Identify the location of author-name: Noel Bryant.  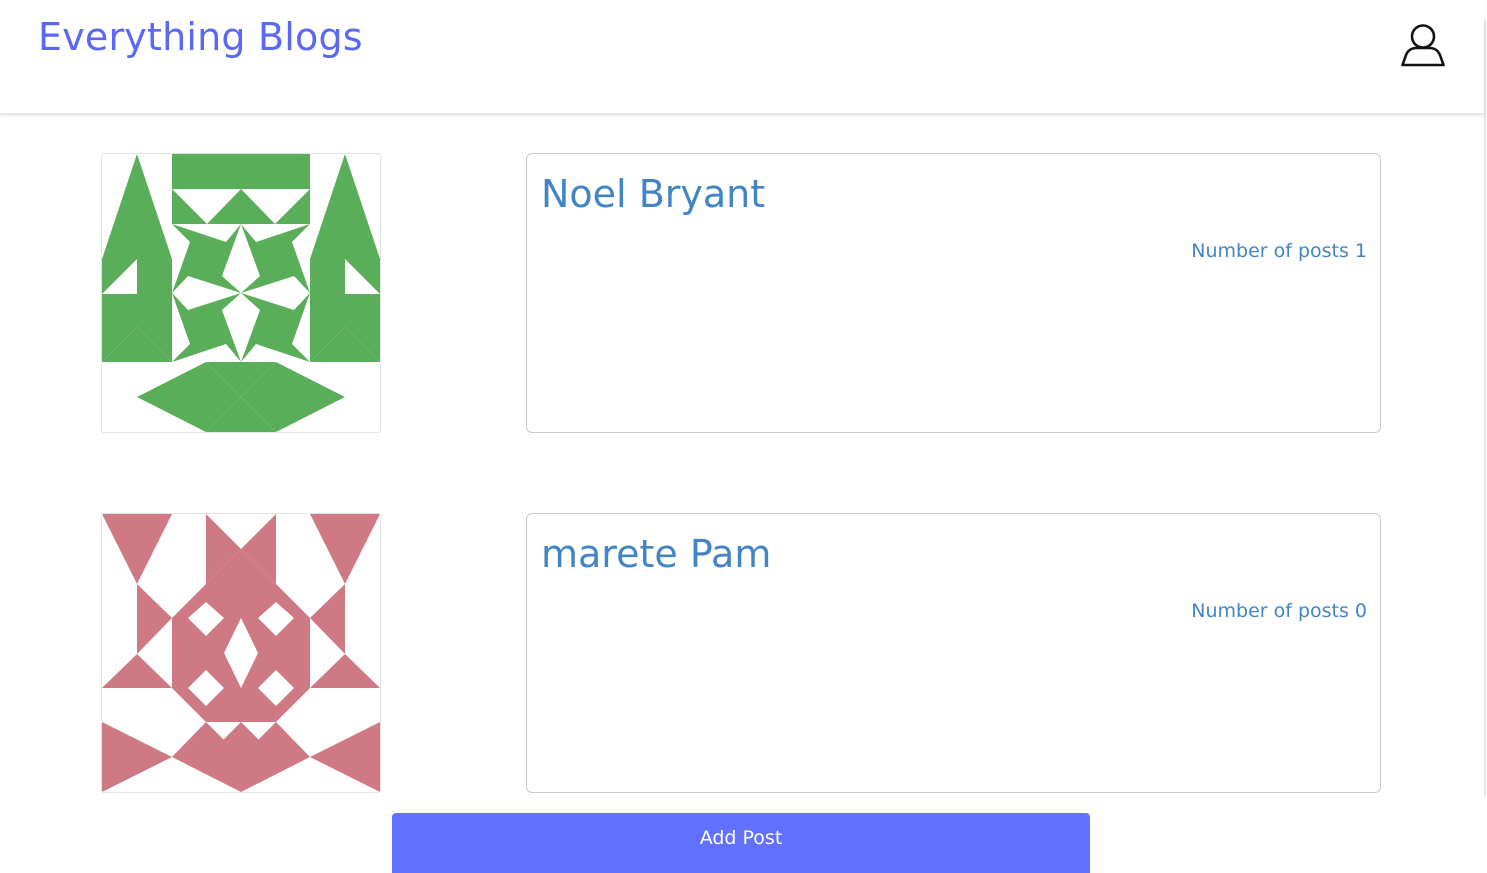
(653, 194).